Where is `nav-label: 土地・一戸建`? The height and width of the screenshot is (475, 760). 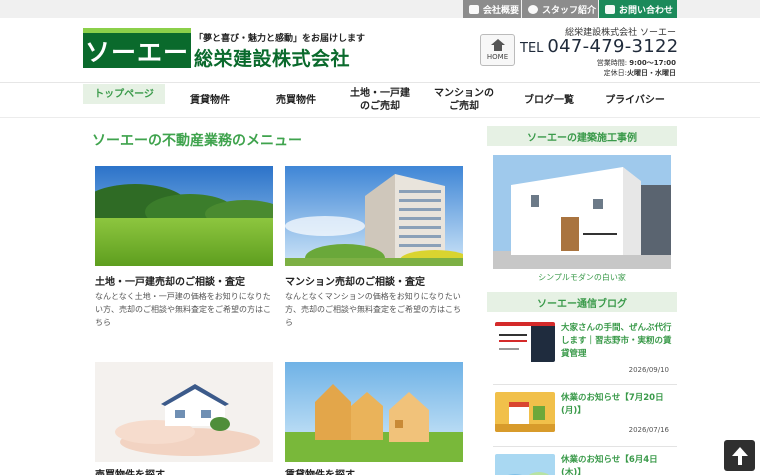 nav-label: 土地・一戸建 is located at coordinates (380, 93).